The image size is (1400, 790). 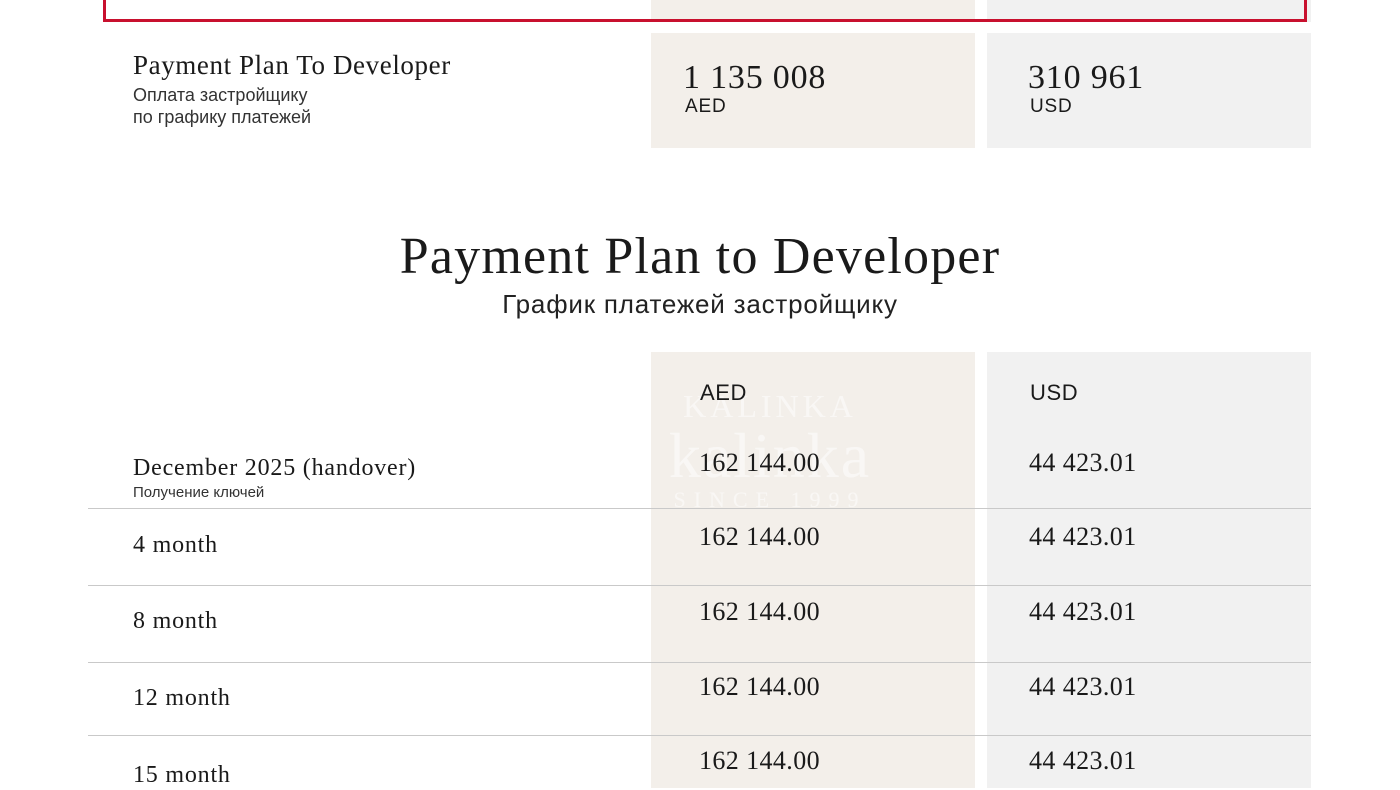 What do you see at coordinates (700, 256) in the screenshot?
I see `page-title: Payment Plan to Developer` at bounding box center [700, 256].